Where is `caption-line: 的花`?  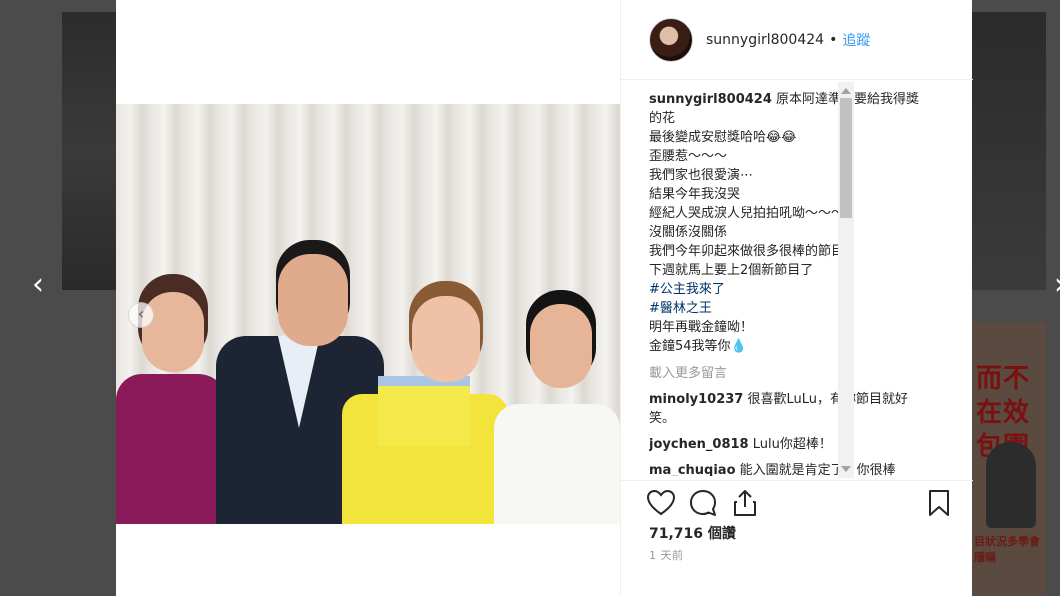
caption-line: 的花 is located at coordinates (662, 118).